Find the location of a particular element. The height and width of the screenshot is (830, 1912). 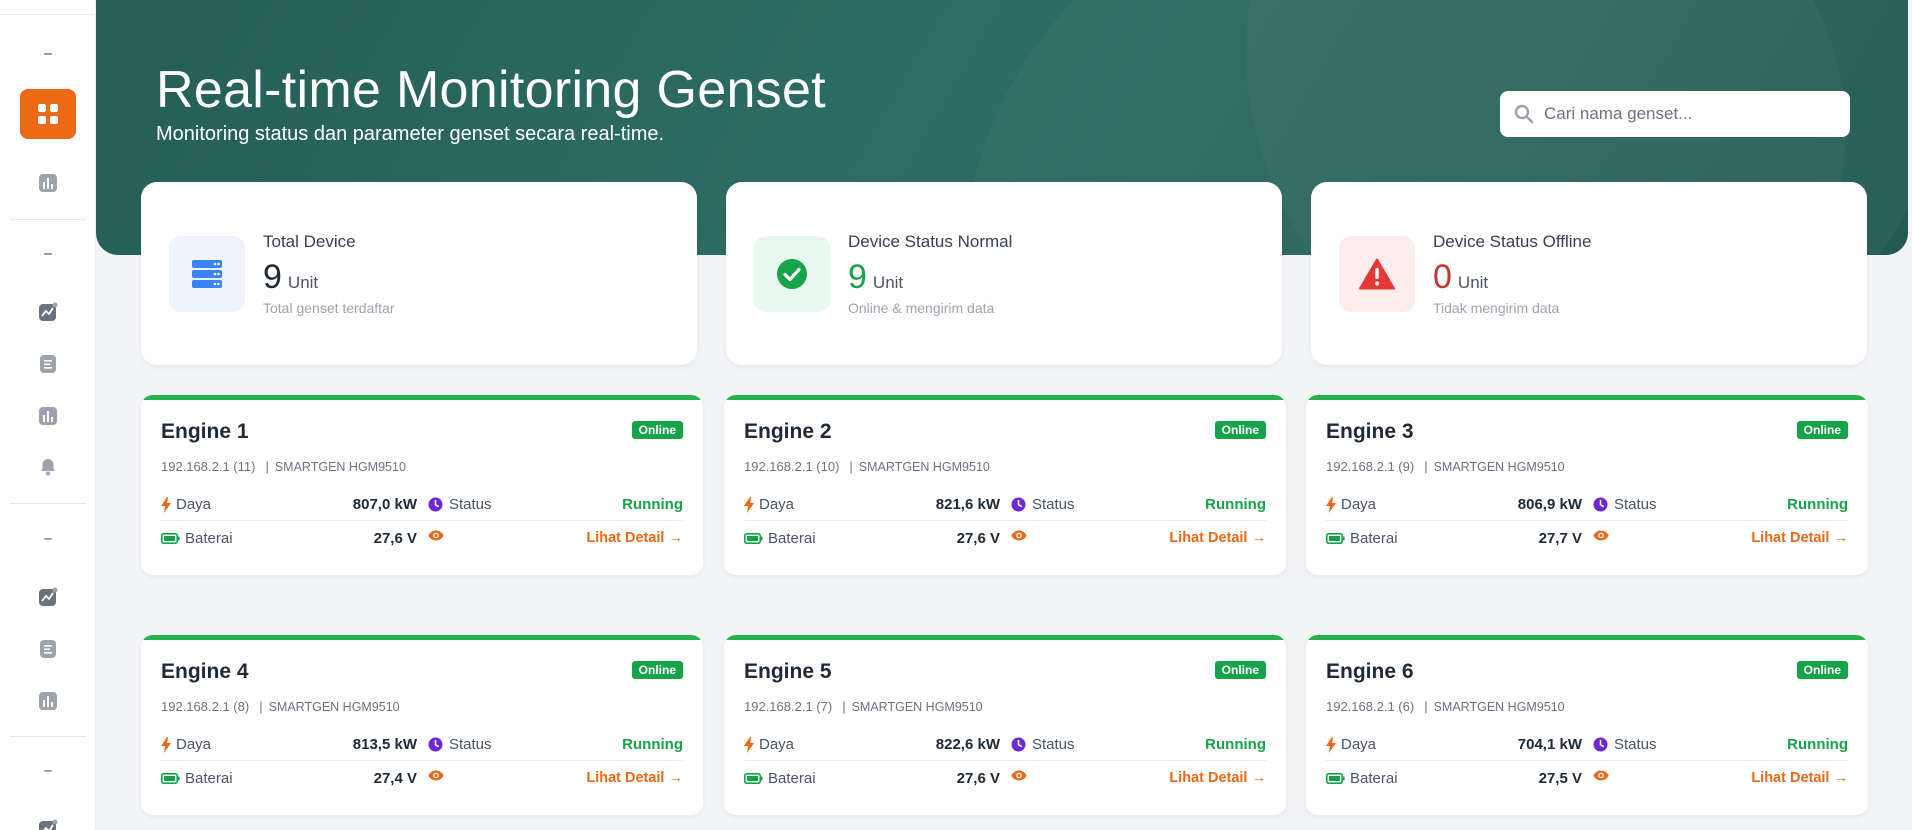

power-value: 704,1 kW is located at coordinates (1549, 744).